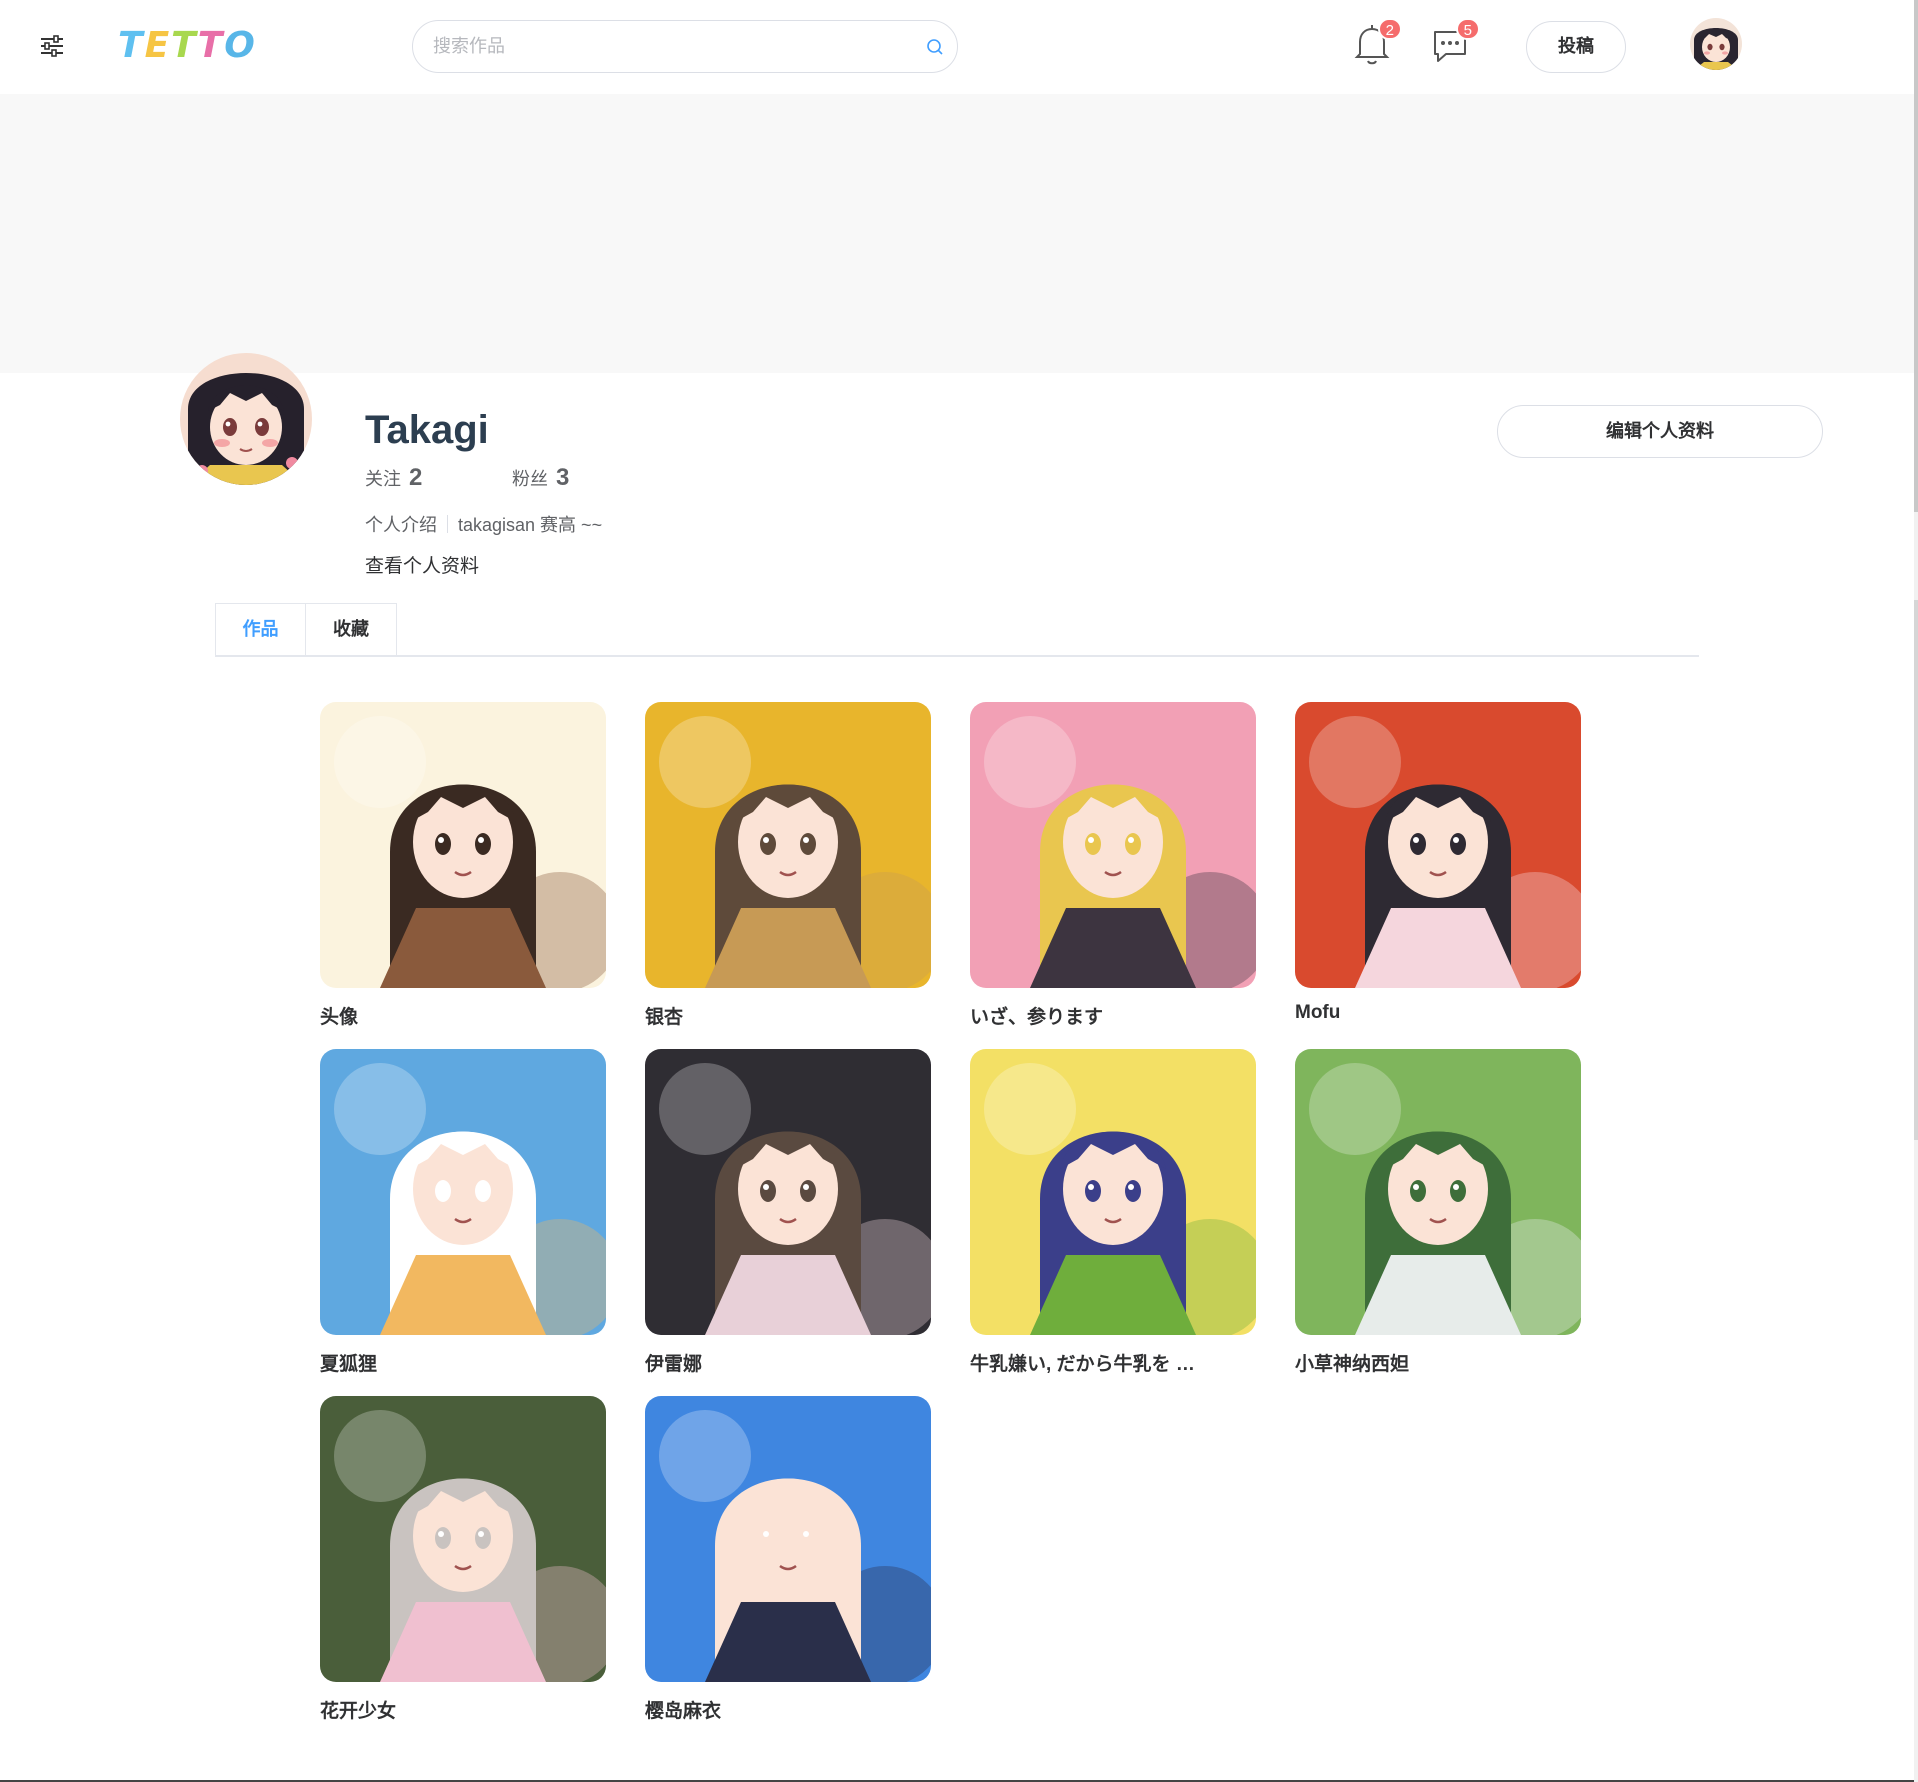 This screenshot has height=1782, width=1918. I want to click on profile-avatar, so click(246, 419).